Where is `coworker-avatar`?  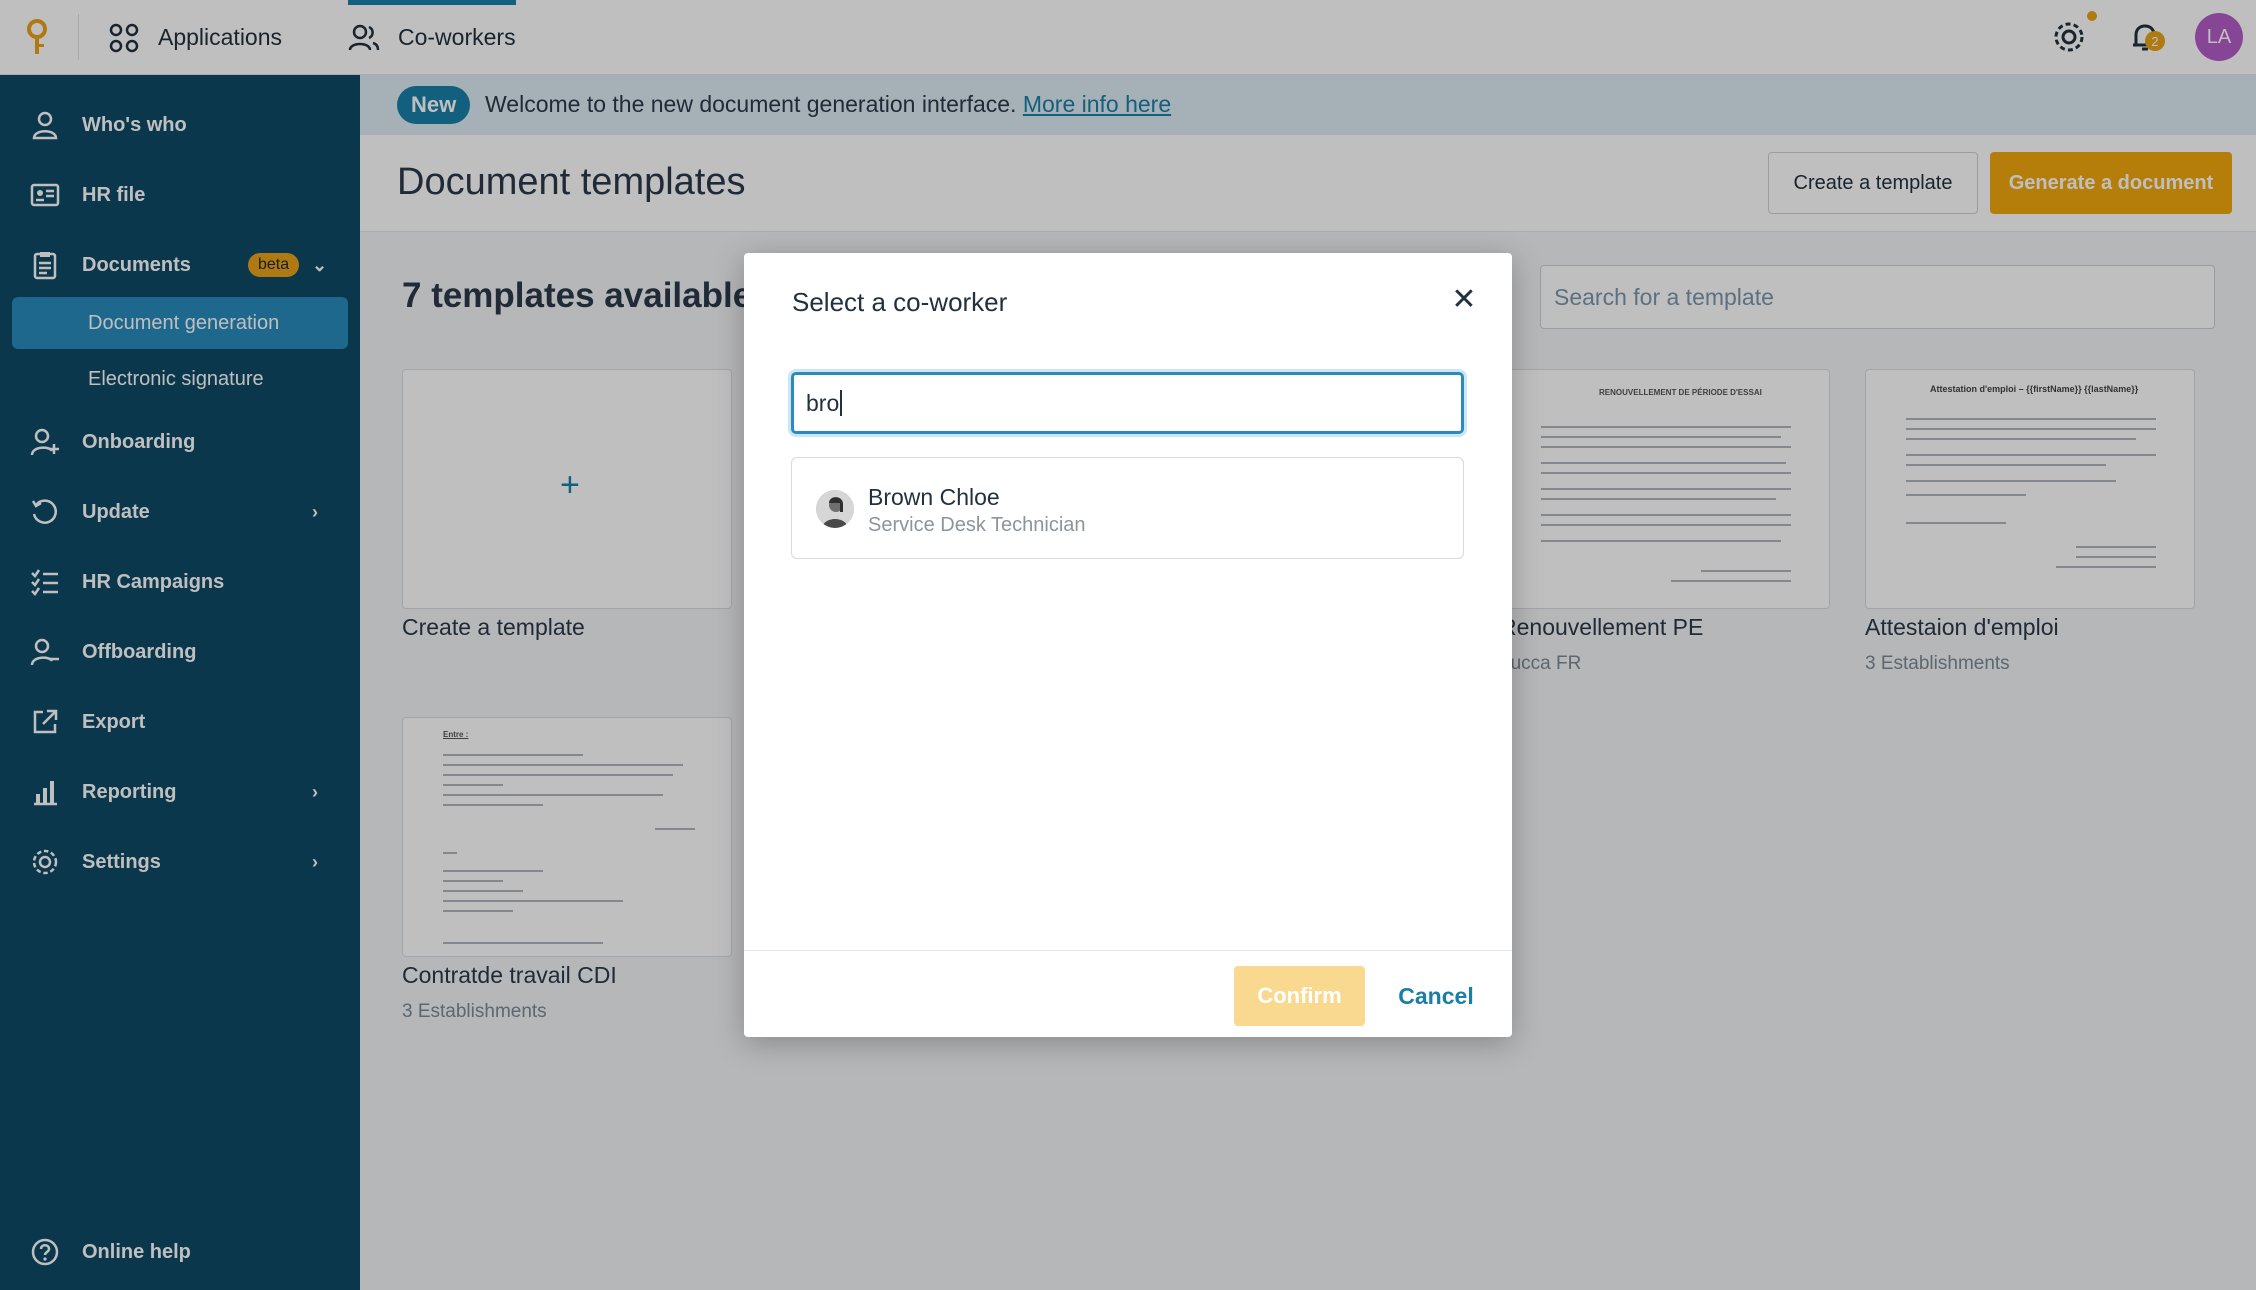
coworker-avatar is located at coordinates (835, 509).